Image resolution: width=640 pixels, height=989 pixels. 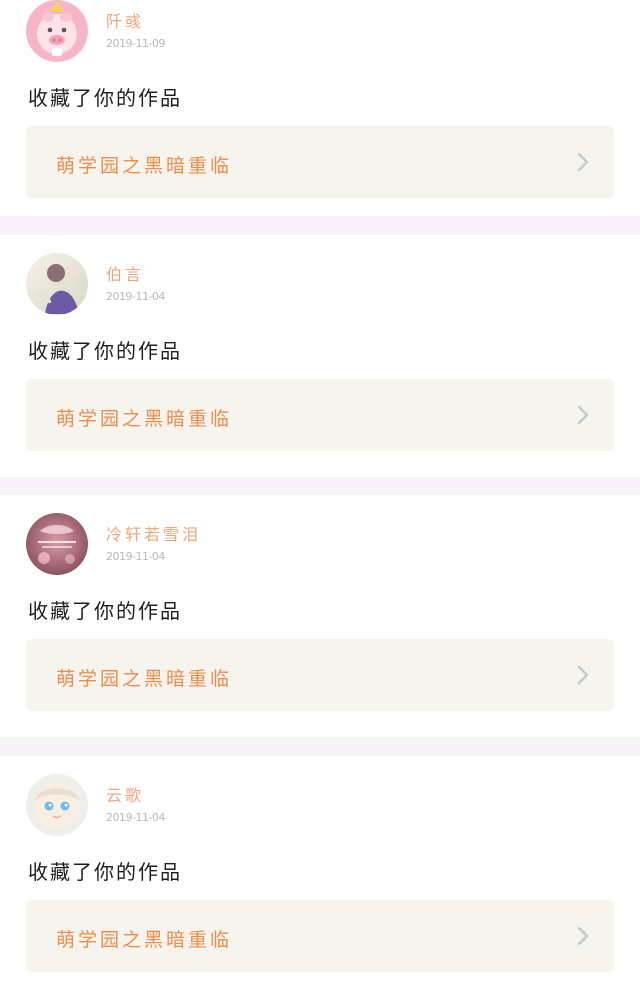 I want to click on pig-avatar-icon, so click(x=57, y=31).